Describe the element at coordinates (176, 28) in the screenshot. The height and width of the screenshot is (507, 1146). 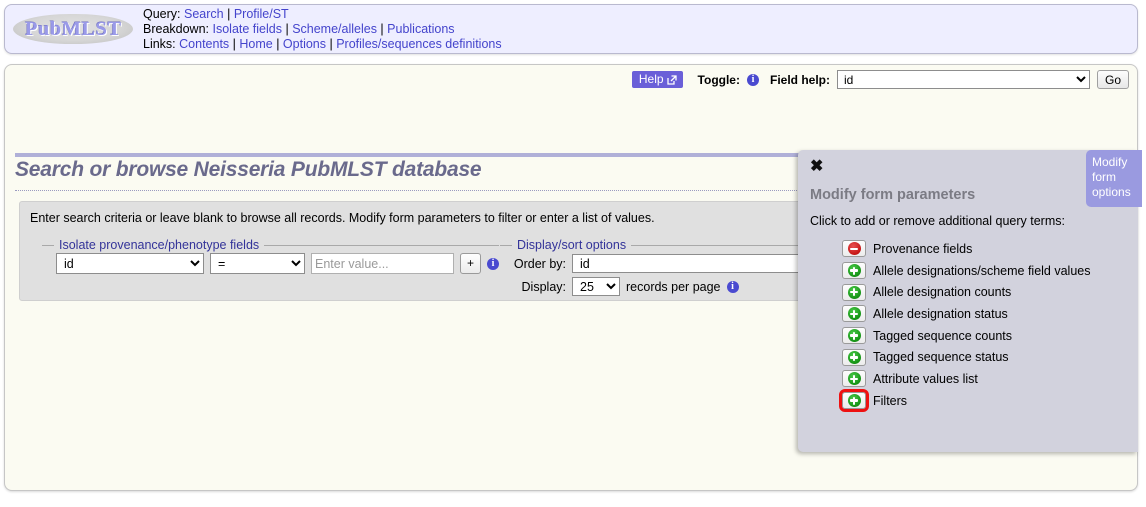
I see `nav-label-breakdown: Breakdown:` at that location.